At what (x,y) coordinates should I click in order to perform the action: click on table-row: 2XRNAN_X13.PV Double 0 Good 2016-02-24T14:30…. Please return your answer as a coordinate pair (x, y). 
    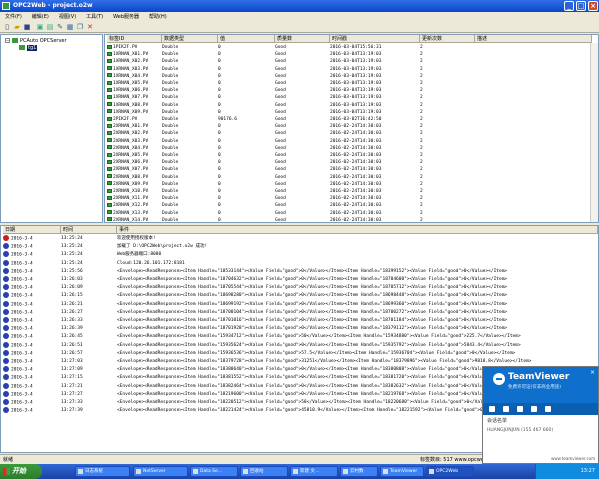
    Looking at the image, I should click on (351, 213).